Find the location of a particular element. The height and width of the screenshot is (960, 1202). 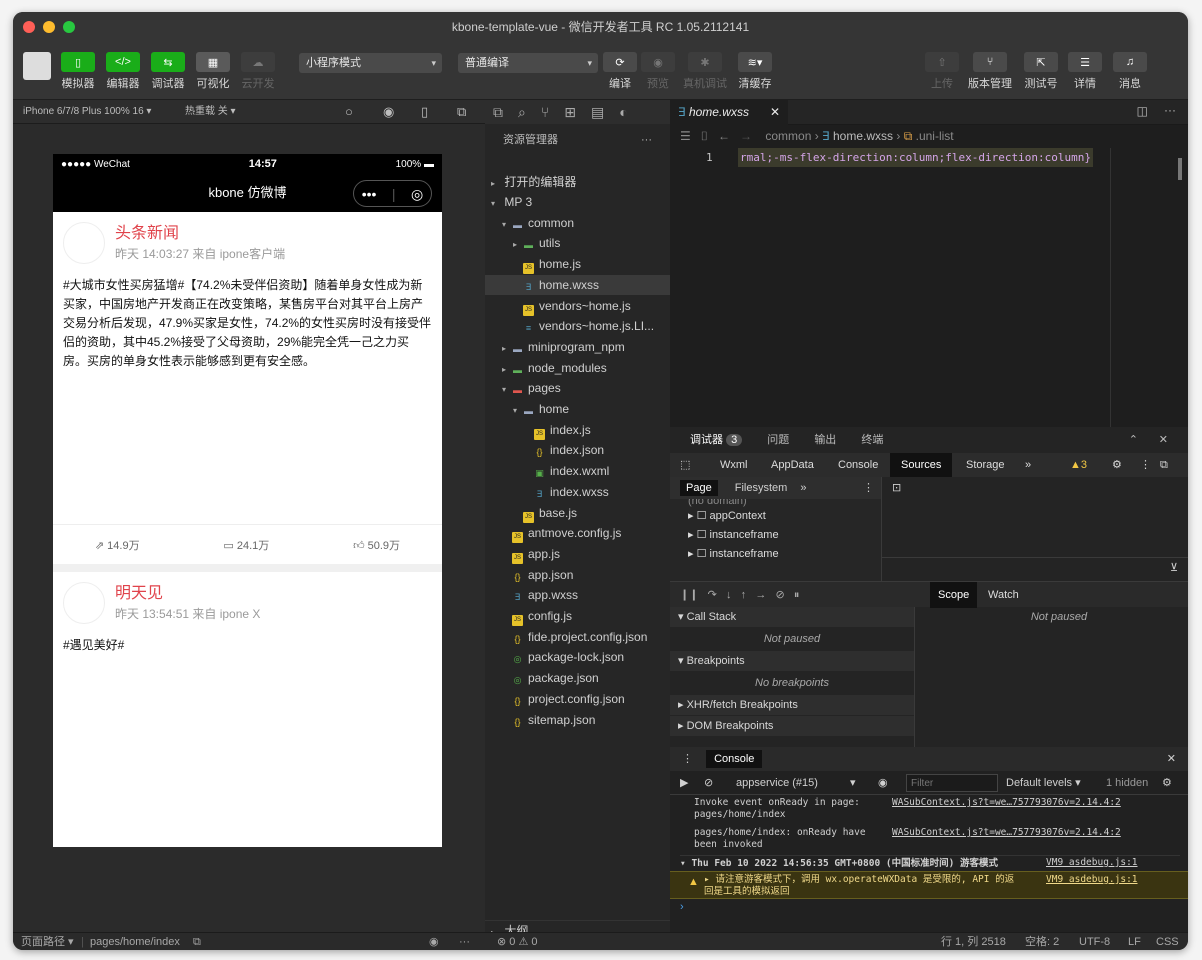

real-debug-button: ✱ 真机调试 is located at coordinates (705, 71).